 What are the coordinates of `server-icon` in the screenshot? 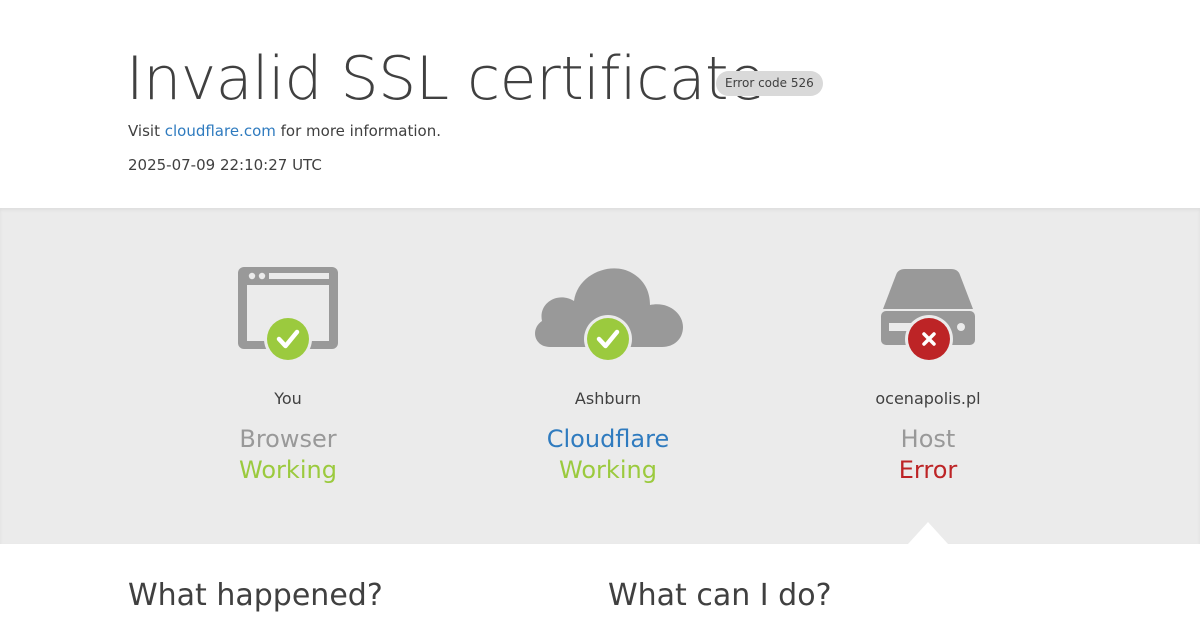 It's located at (928, 315).